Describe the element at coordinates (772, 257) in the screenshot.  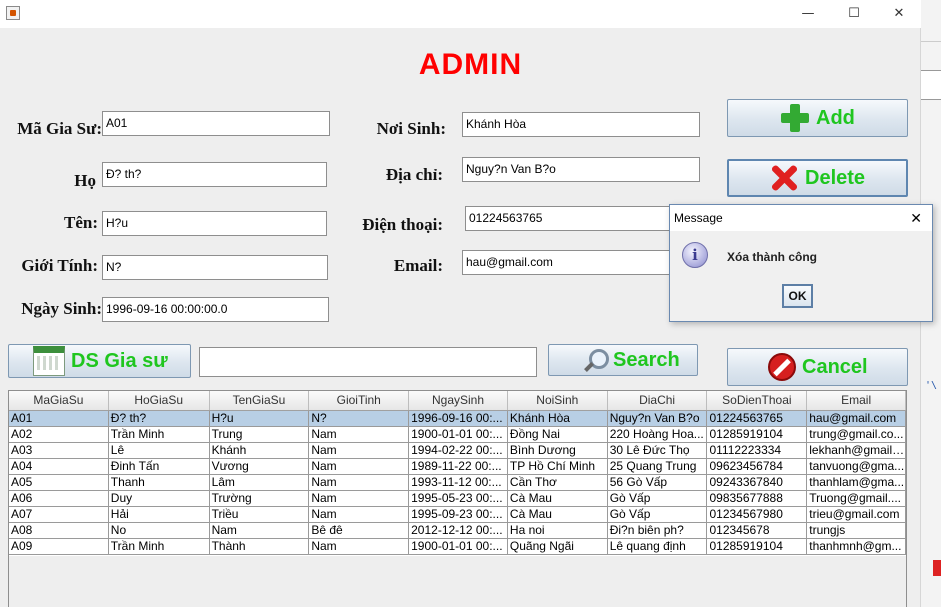
I see `dialog-message: Xóa thành công` at that location.